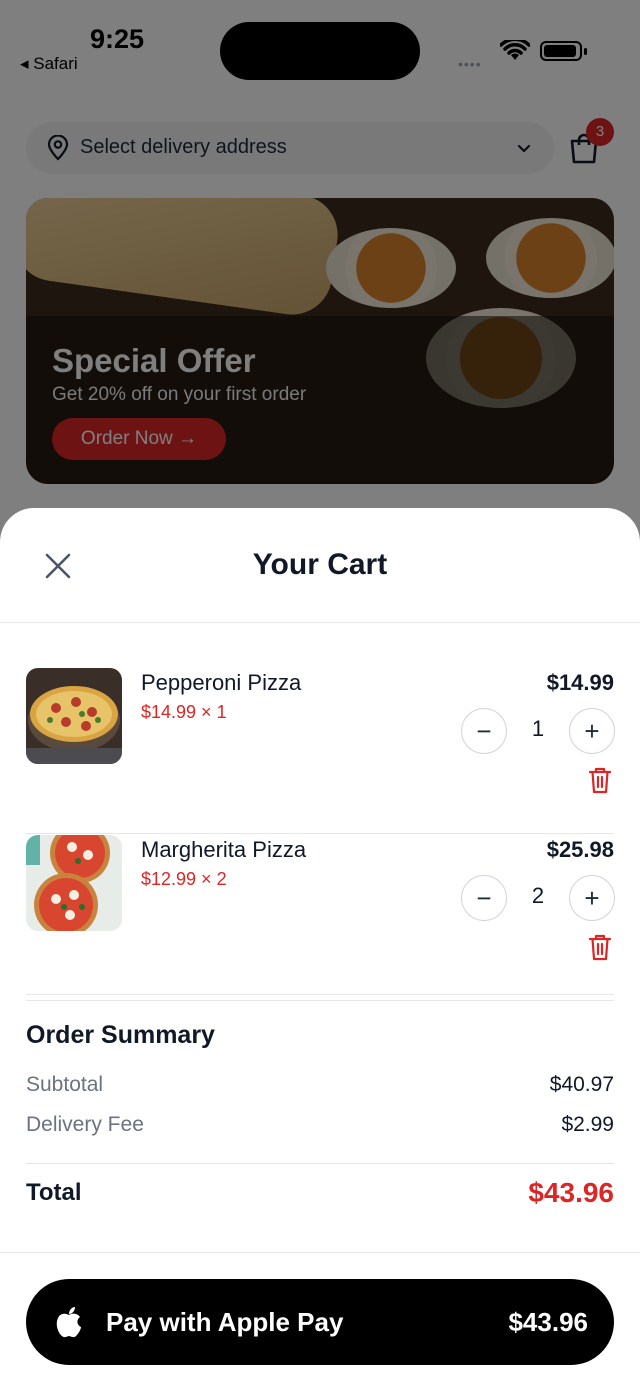 This screenshot has width=640, height=1391. What do you see at coordinates (320, 1125) in the screenshot?
I see `delivery-fee-row: Delivery Fee $2.99` at bounding box center [320, 1125].